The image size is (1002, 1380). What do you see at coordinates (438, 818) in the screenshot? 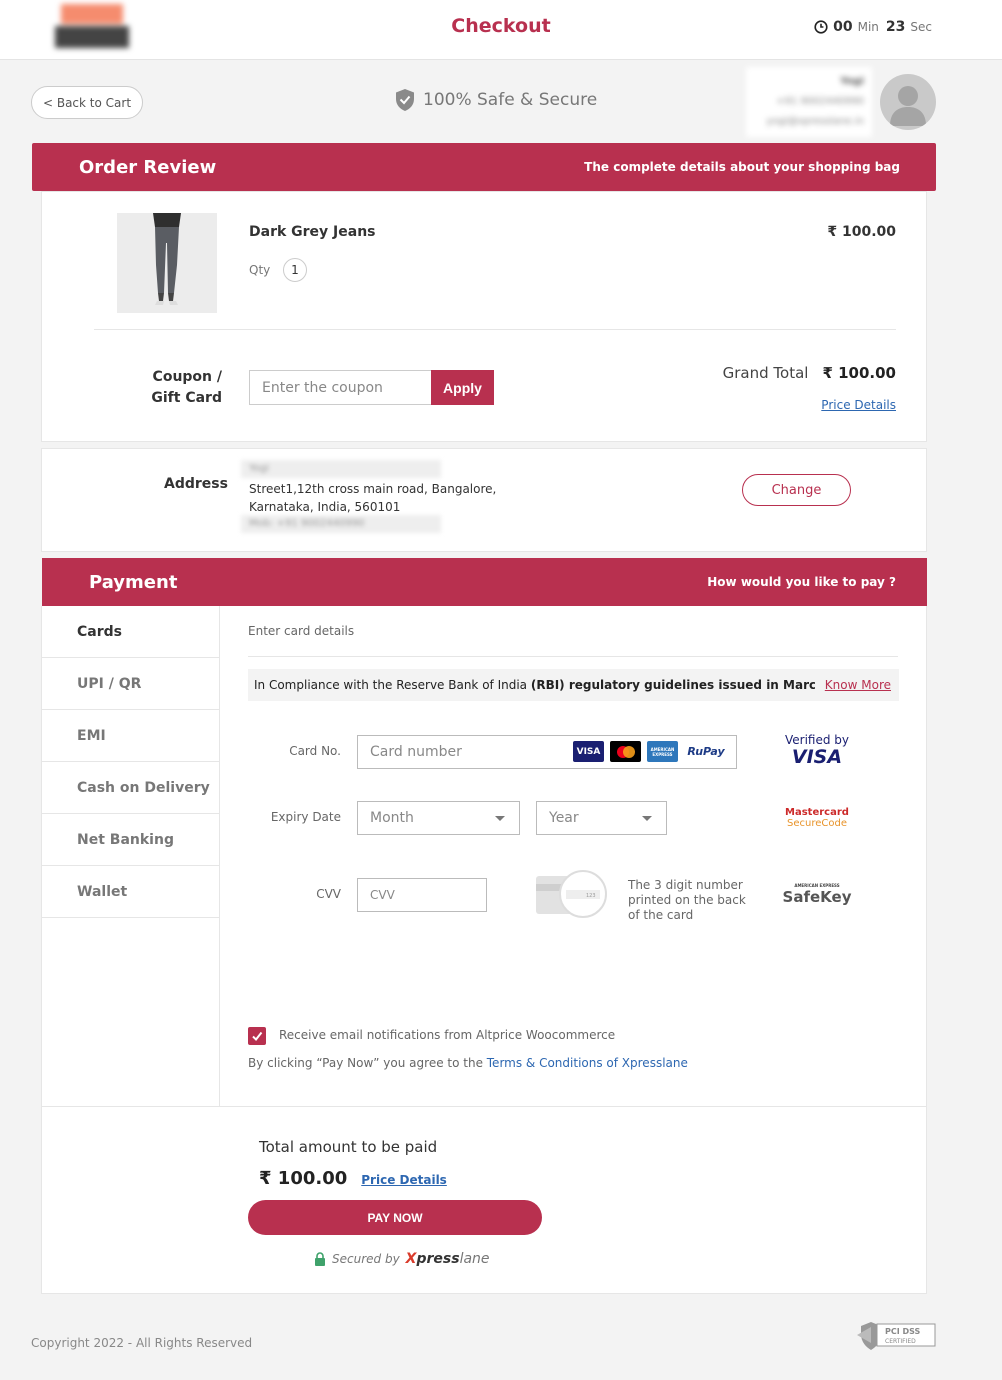
I see `month-select: Month` at bounding box center [438, 818].